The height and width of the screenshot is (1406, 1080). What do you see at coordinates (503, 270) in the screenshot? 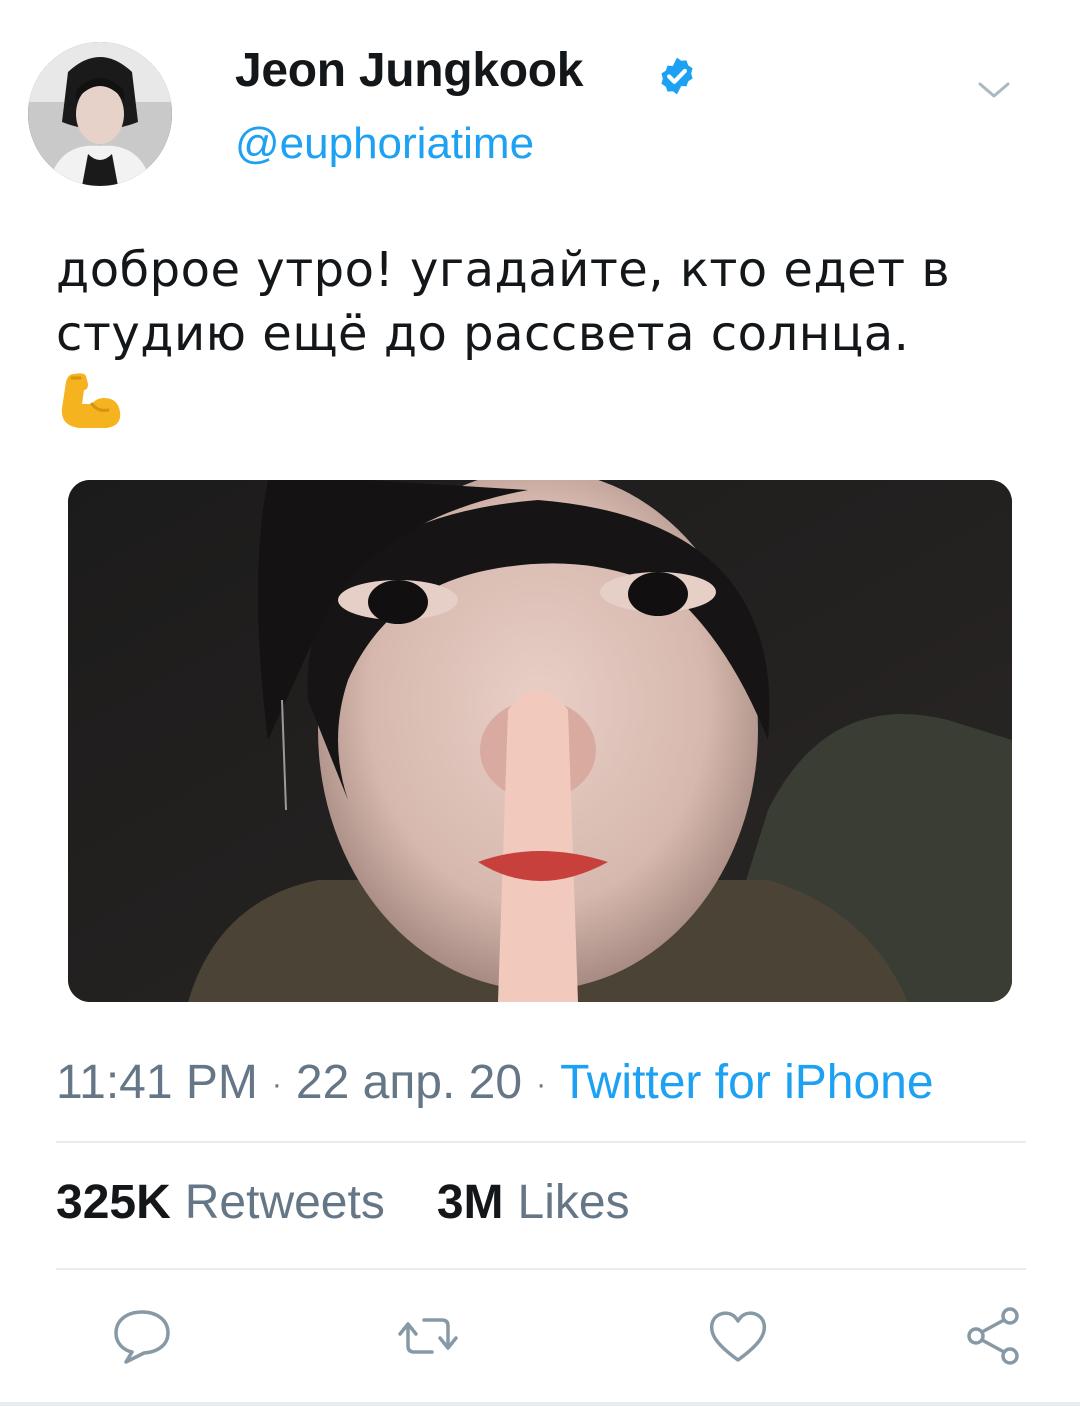
I see `tweet-text-line: доброе утро! угадайте, кто едет в` at bounding box center [503, 270].